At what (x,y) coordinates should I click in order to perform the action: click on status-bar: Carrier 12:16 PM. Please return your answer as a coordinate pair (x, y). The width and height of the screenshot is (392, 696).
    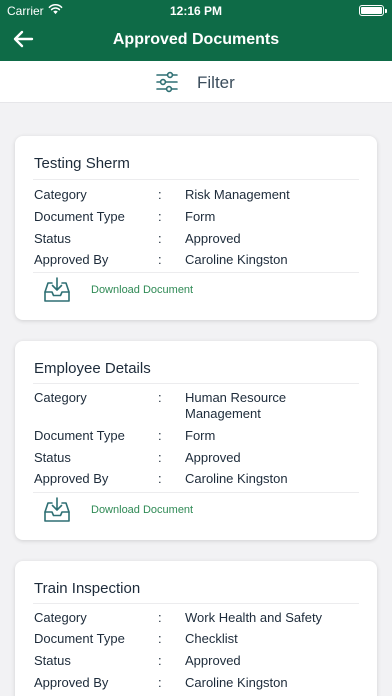
    Looking at the image, I should click on (196, 10).